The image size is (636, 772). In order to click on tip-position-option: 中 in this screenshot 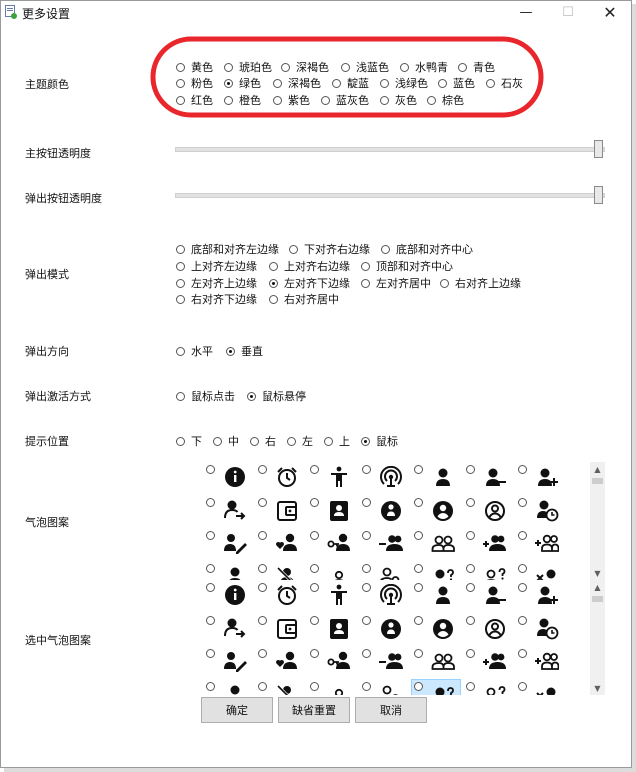, I will do `click(226, 441)`.